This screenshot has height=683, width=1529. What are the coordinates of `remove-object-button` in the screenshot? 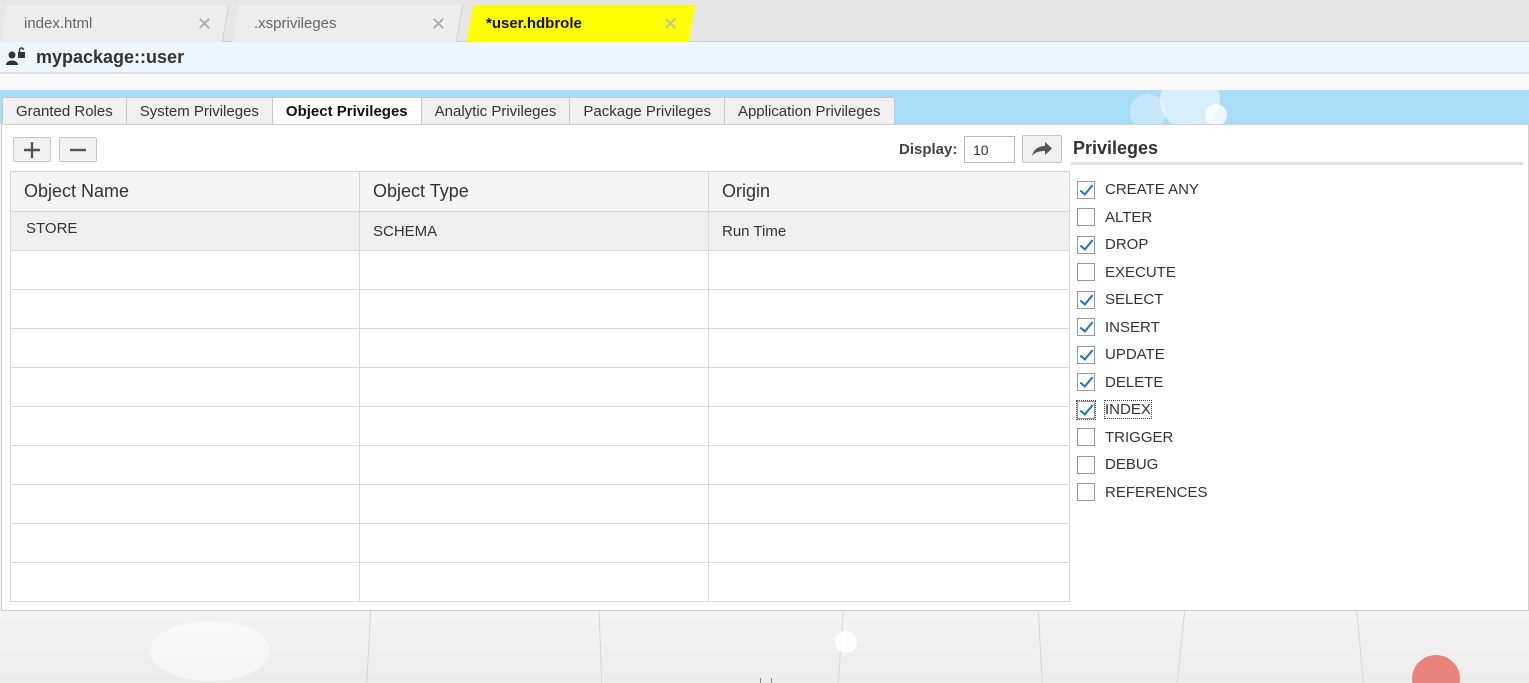 It's located at (78, 149).